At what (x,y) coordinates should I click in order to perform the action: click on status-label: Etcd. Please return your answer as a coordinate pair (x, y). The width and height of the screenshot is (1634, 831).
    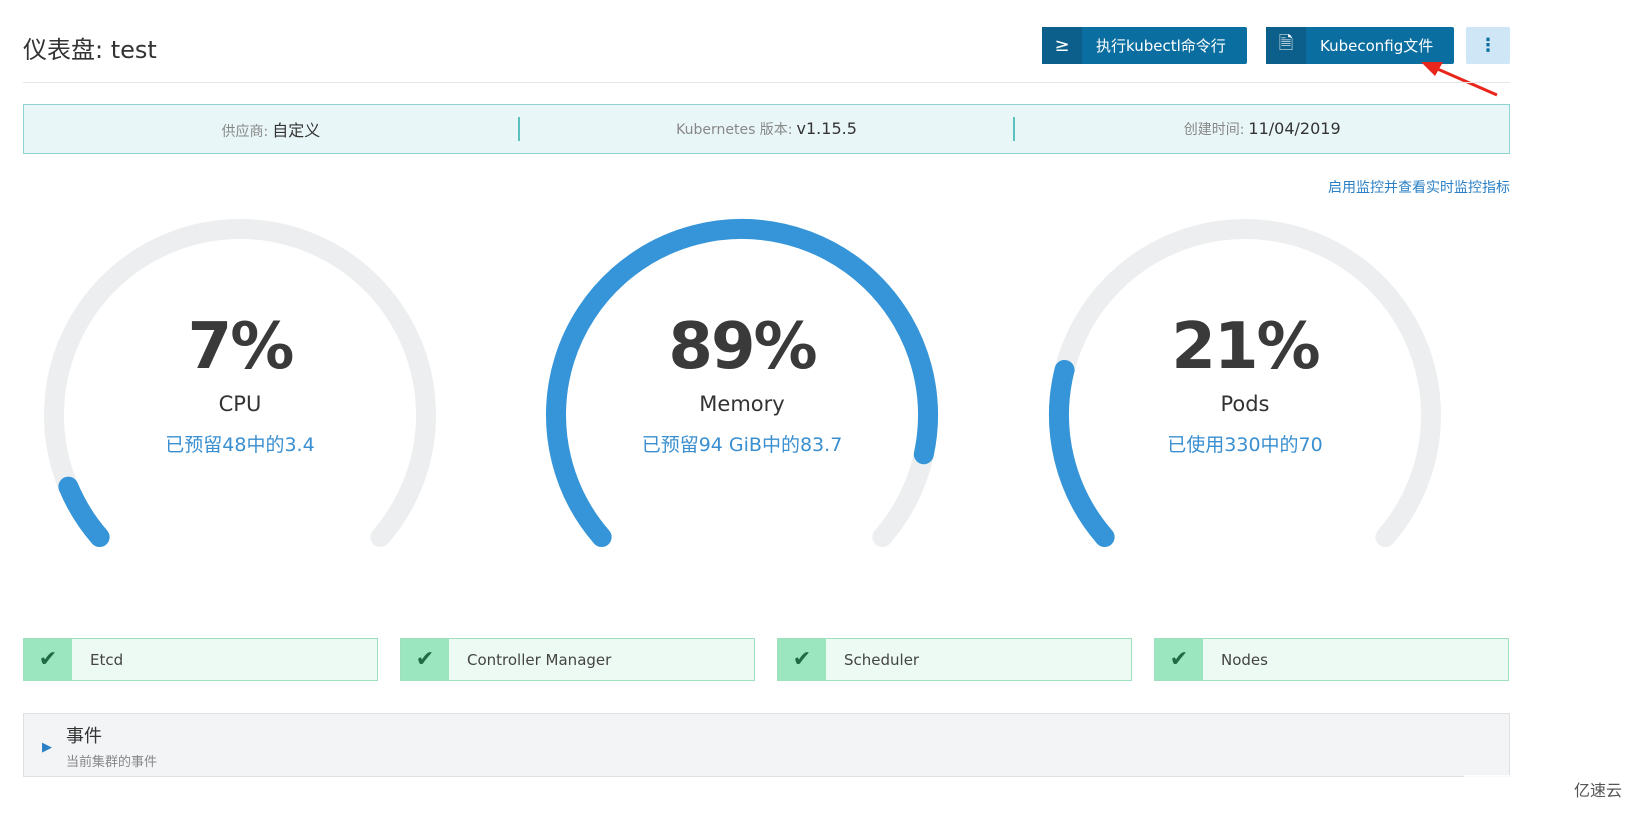
    Looking at the image, I should click on (107, 659).